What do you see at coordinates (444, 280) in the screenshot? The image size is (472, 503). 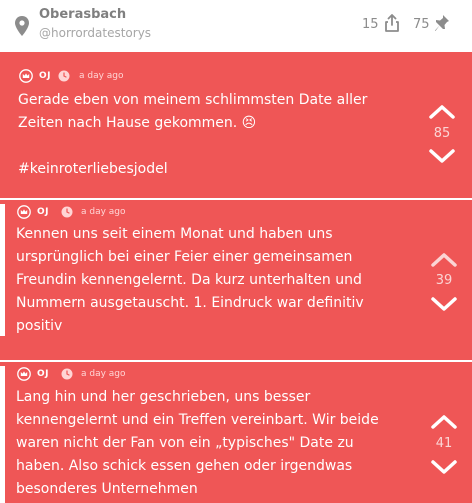 I see `vote-count: 39` at bounding box center [444, 280].